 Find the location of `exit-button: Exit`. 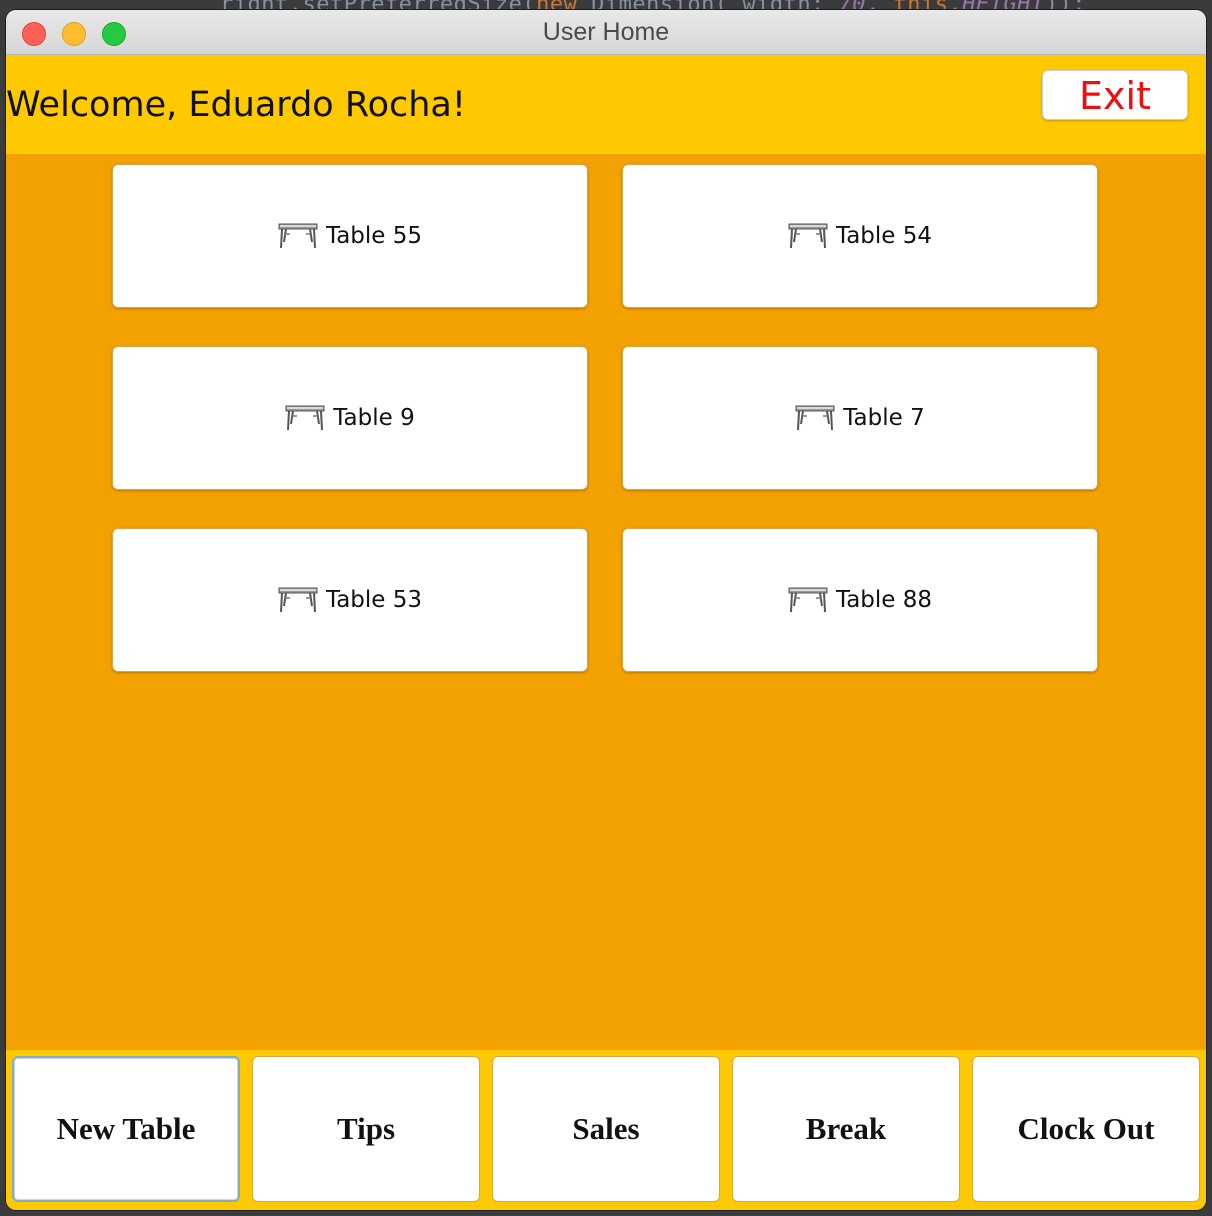

exit-button: Exit is located at coordinates (1115, 95).